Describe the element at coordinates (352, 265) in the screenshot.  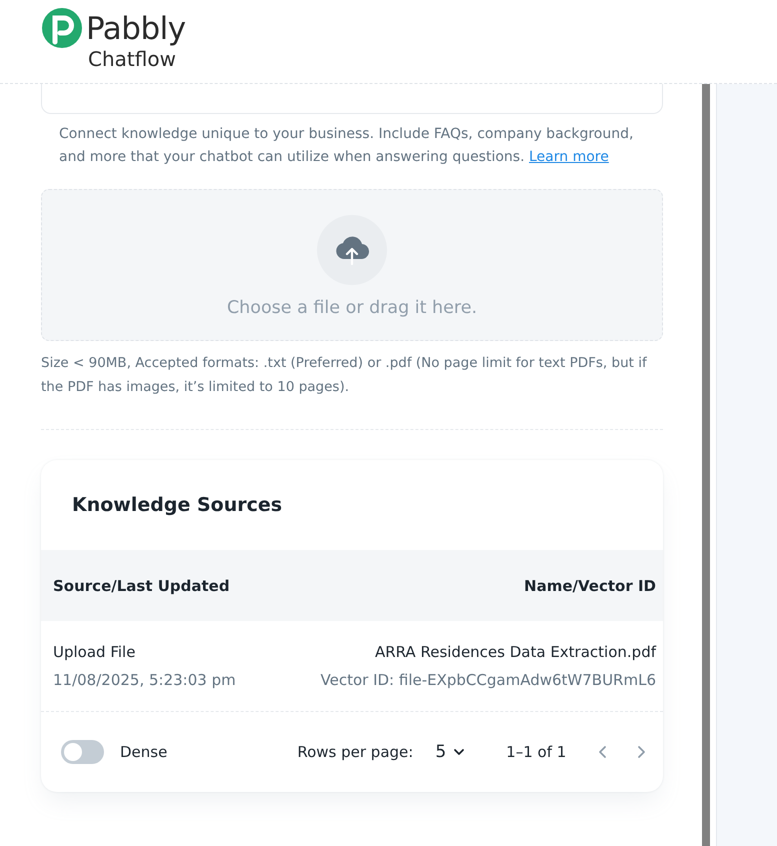
I see `file-dropzone: Choose a file or drag it here.` at that location.